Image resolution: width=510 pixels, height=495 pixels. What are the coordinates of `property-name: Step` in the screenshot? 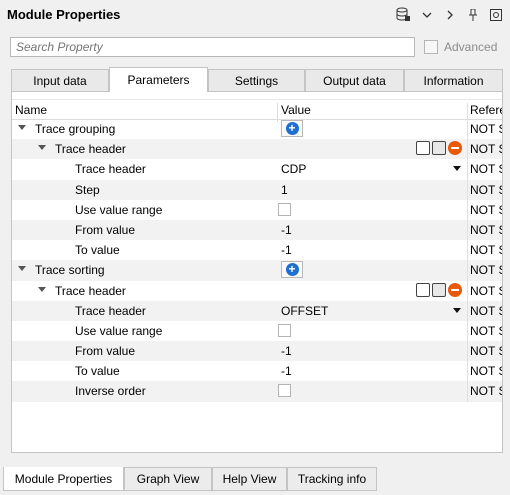 It's located at (87, 189).